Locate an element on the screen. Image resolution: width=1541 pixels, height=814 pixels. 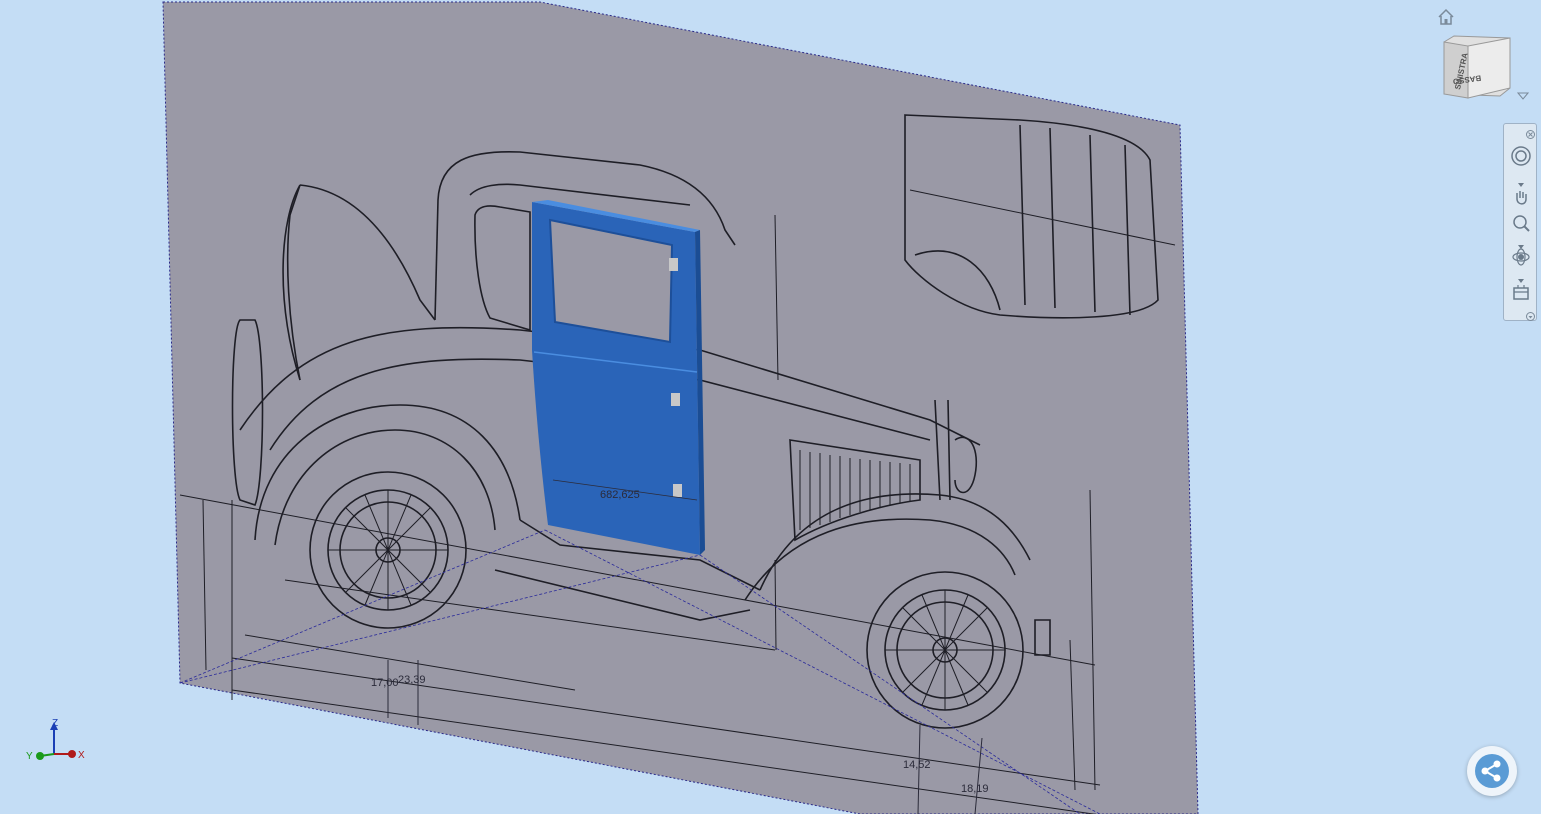
door-part is located at coordinates (618, 377).